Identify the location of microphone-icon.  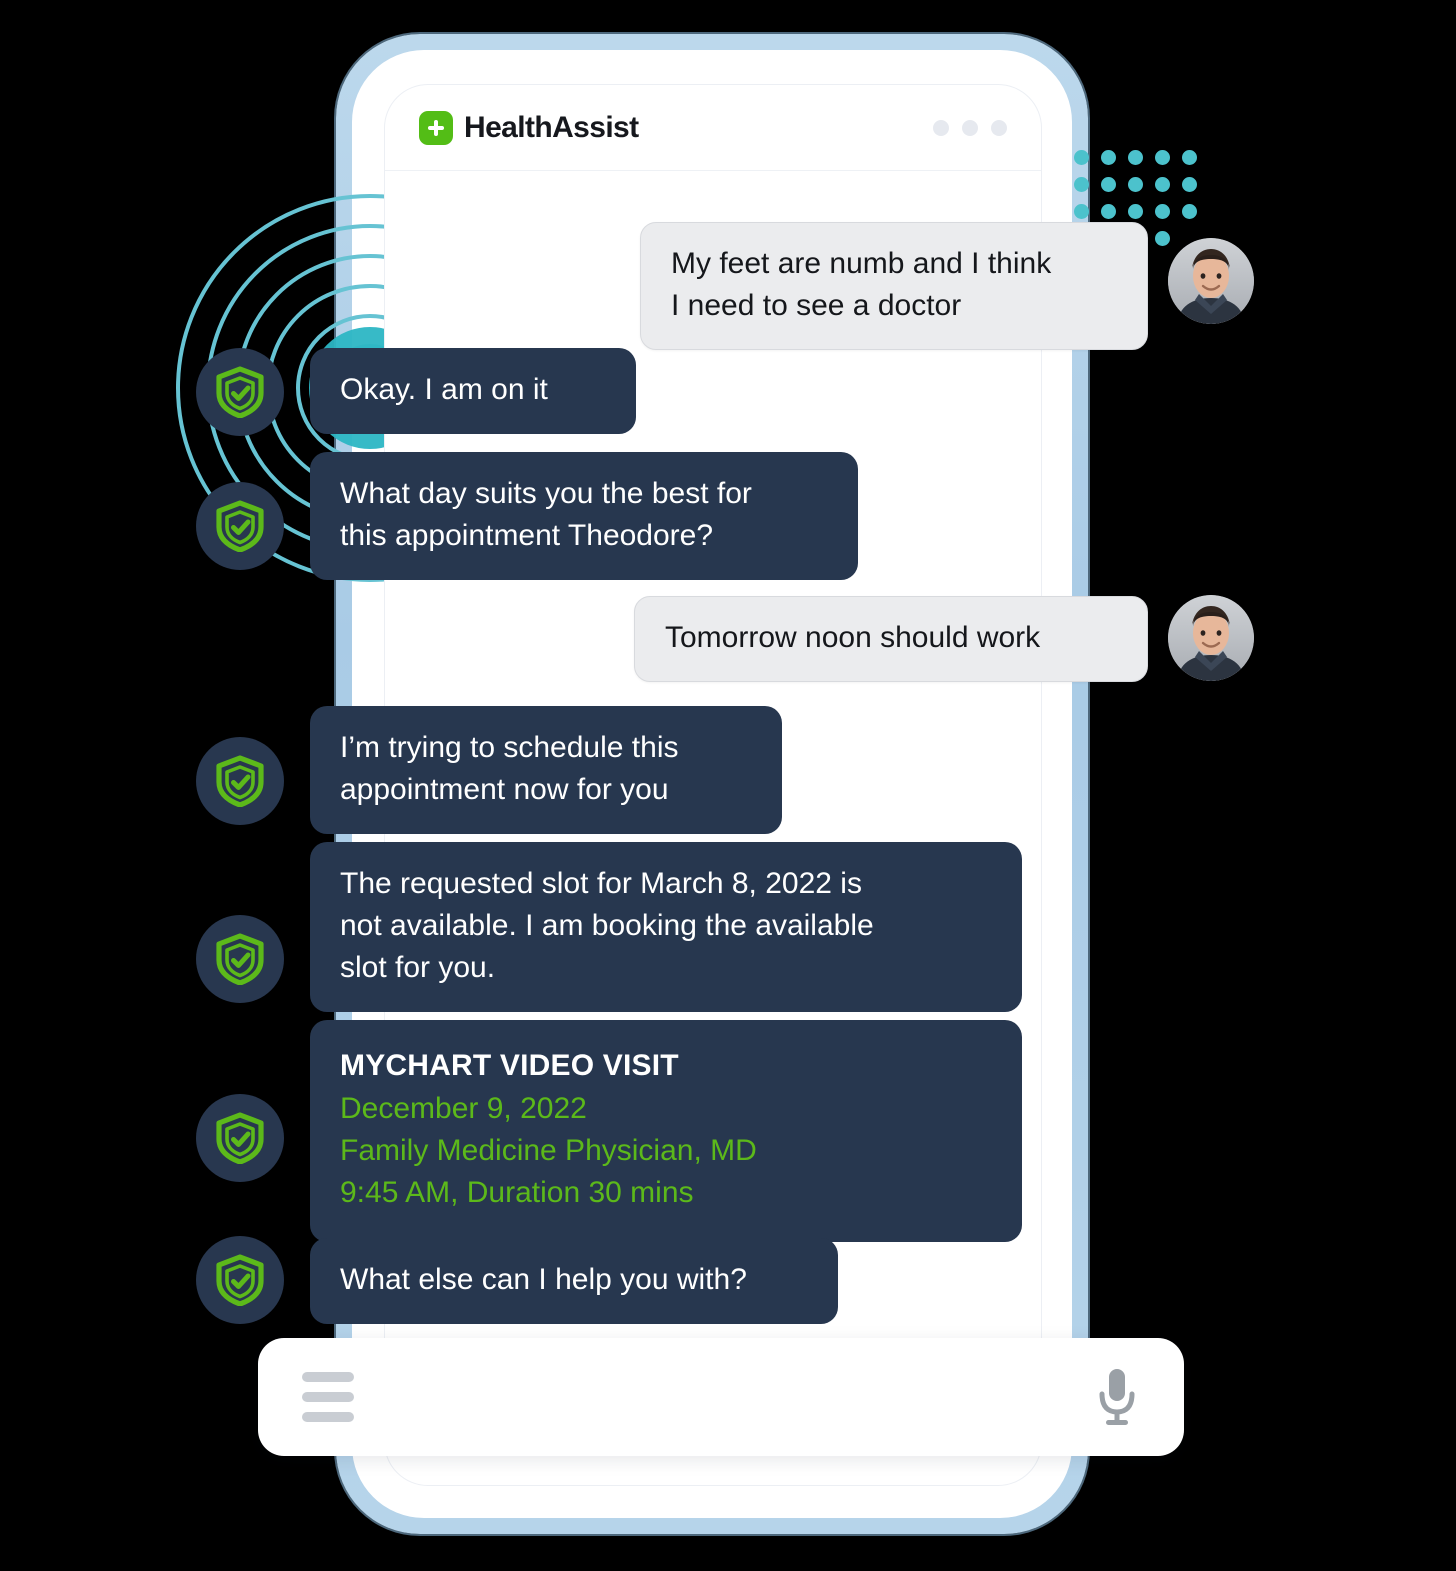
(1117, 1397).